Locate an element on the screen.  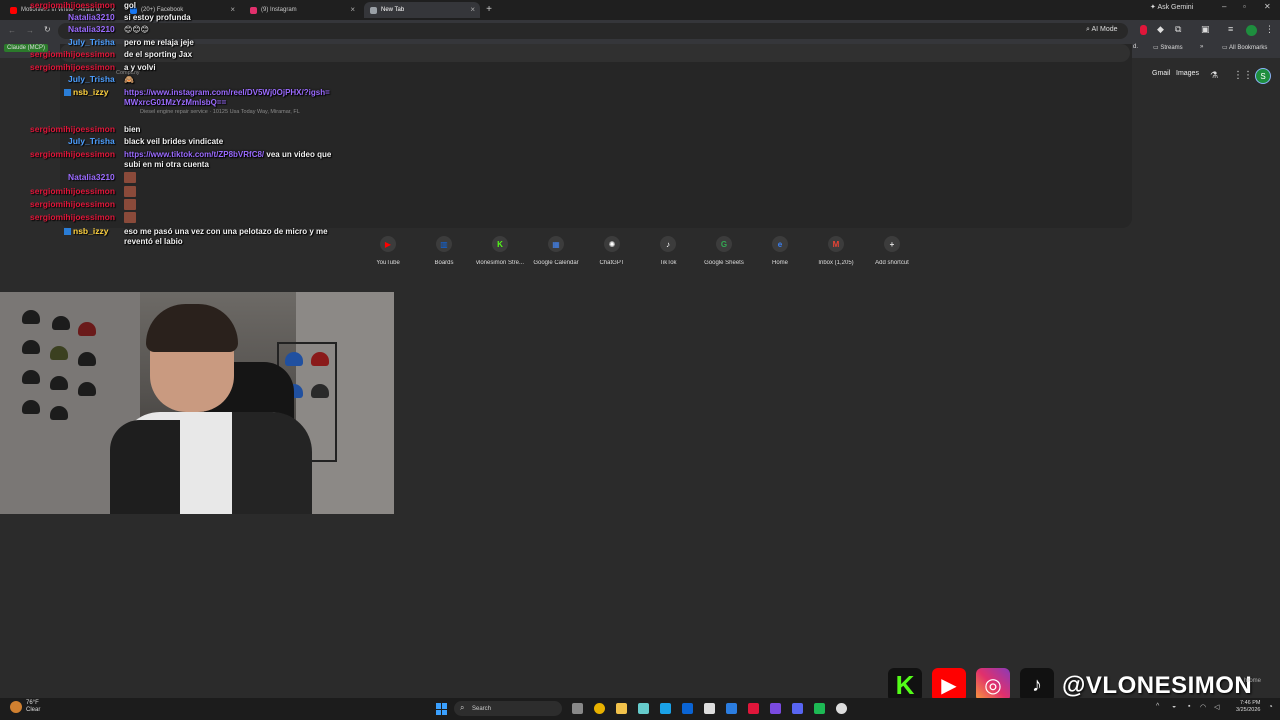
close-window-icon: ✕ is located at coordinates (1267, 6).